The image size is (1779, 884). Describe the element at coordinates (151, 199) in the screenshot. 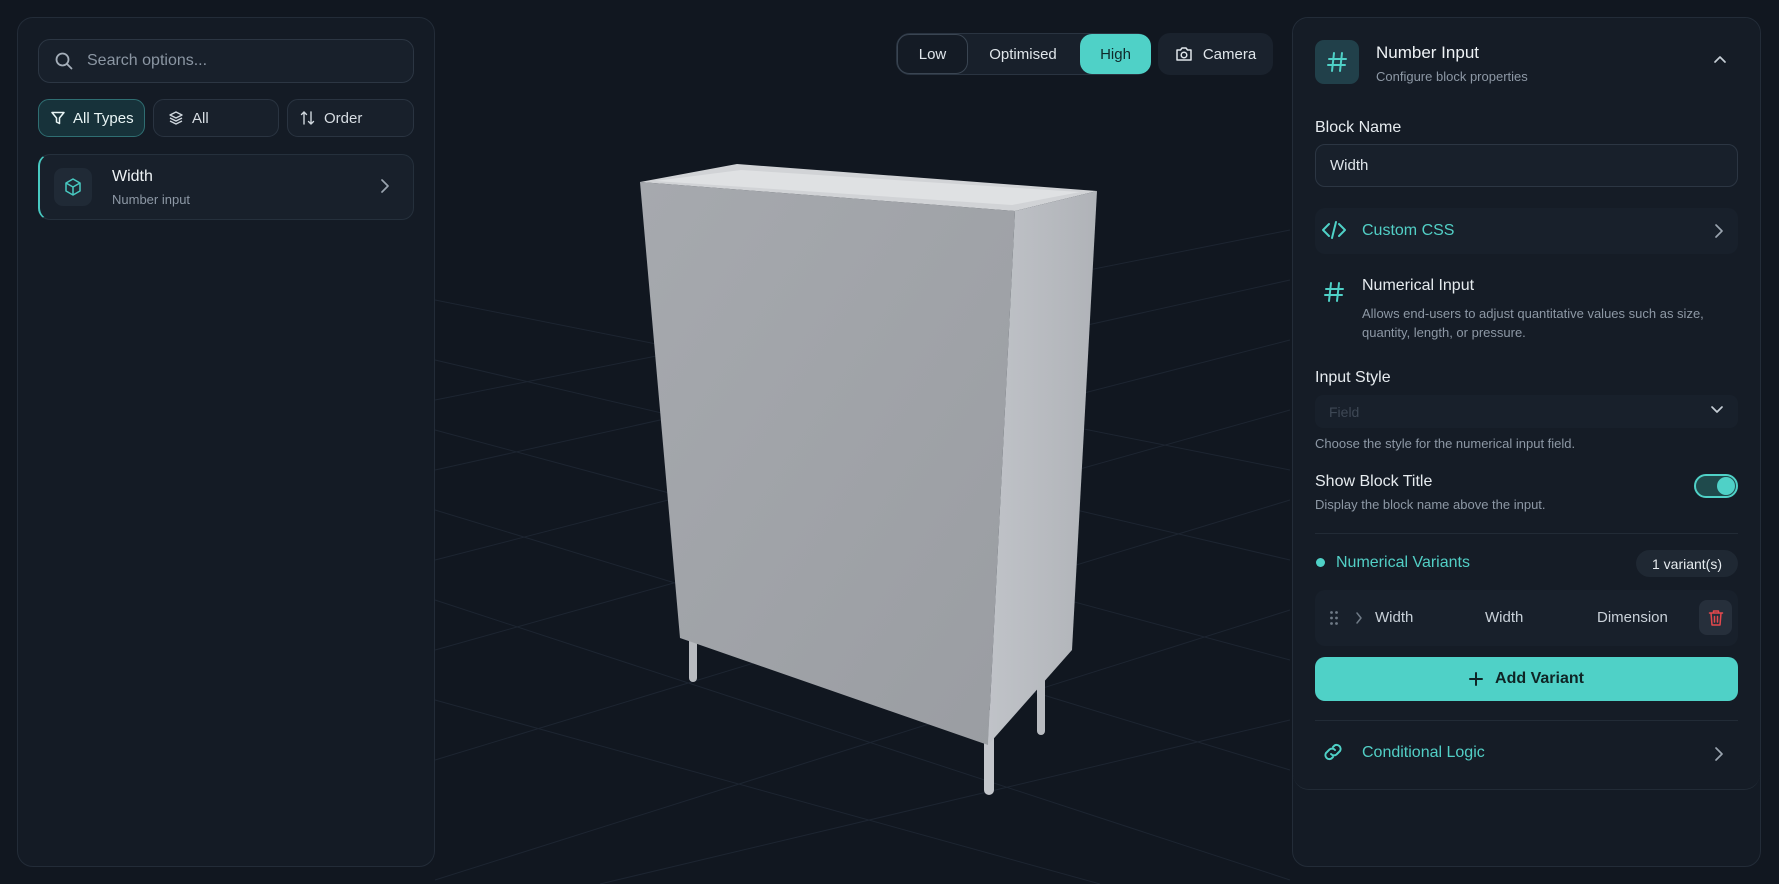

I see `list-item-subtitle: Number input` at that location.